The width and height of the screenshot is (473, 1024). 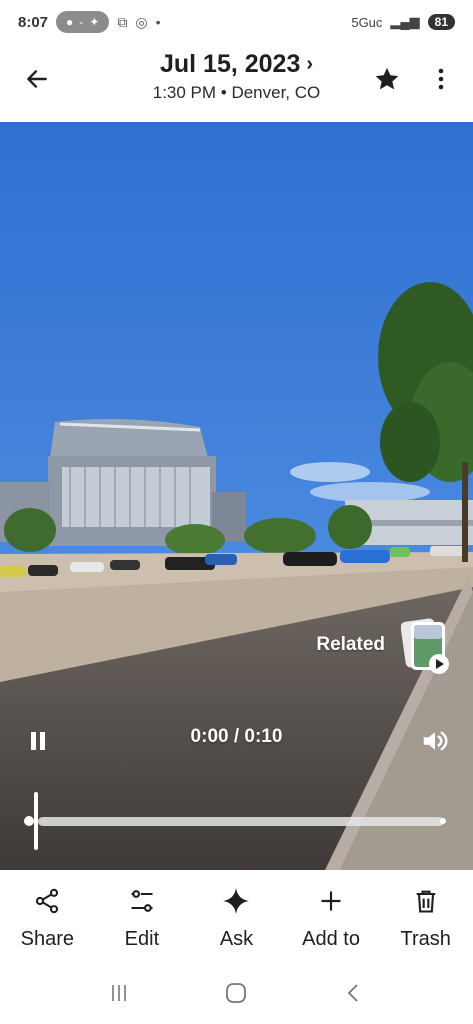 I want to click on trash-icon, so click(x=426, y=901).